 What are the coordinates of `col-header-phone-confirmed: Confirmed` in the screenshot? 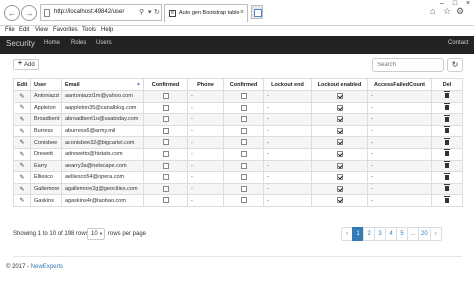 It's located at (243, 84).